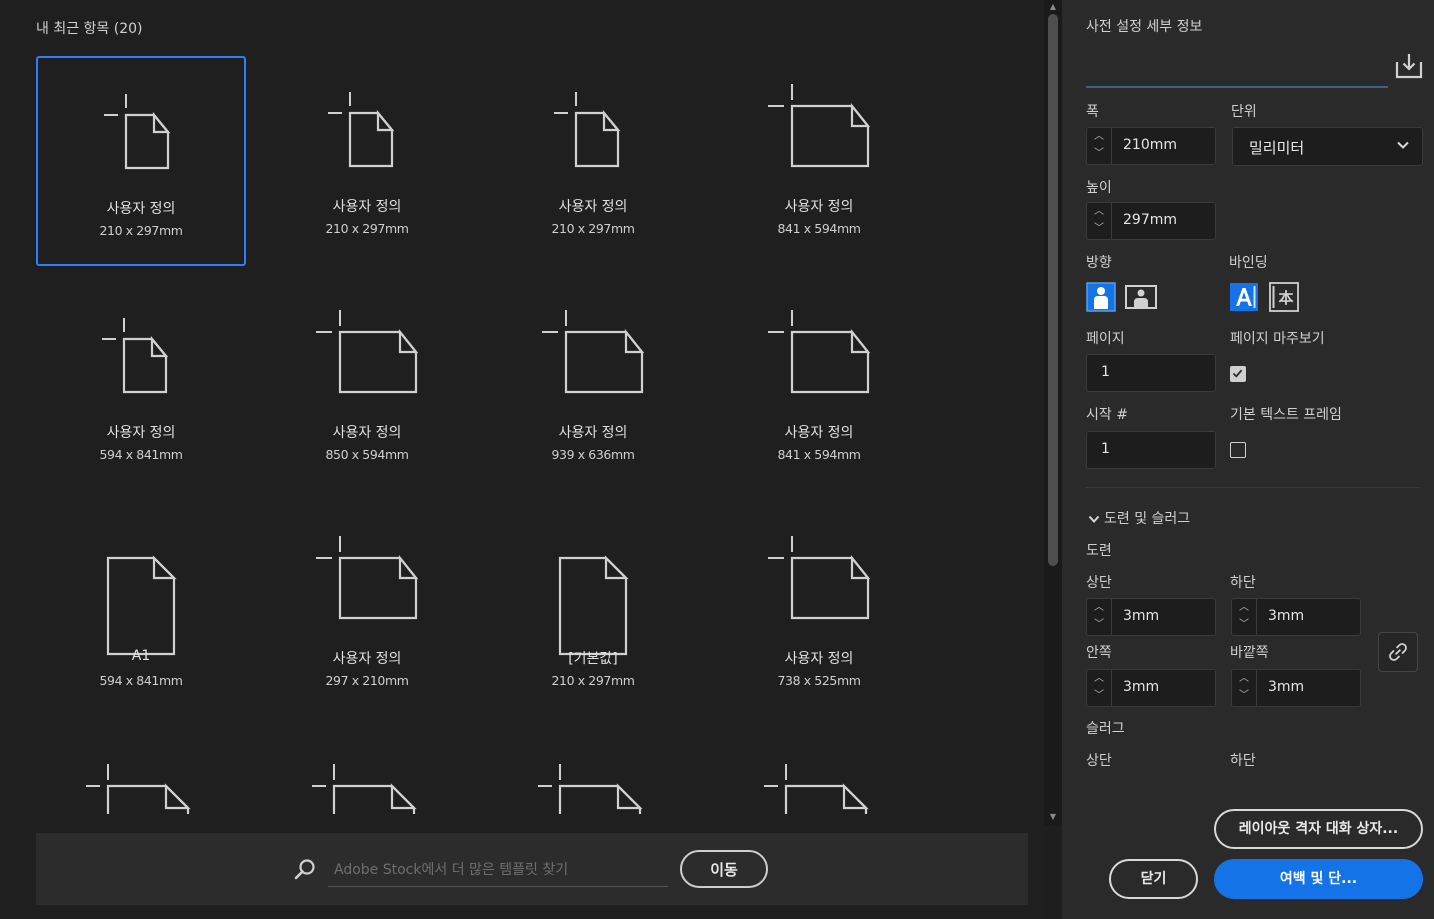  What do you see at coordinates (1151, 373) in the screenshot?
I see `pages-input: 1` at bounding box center [1151, 373].